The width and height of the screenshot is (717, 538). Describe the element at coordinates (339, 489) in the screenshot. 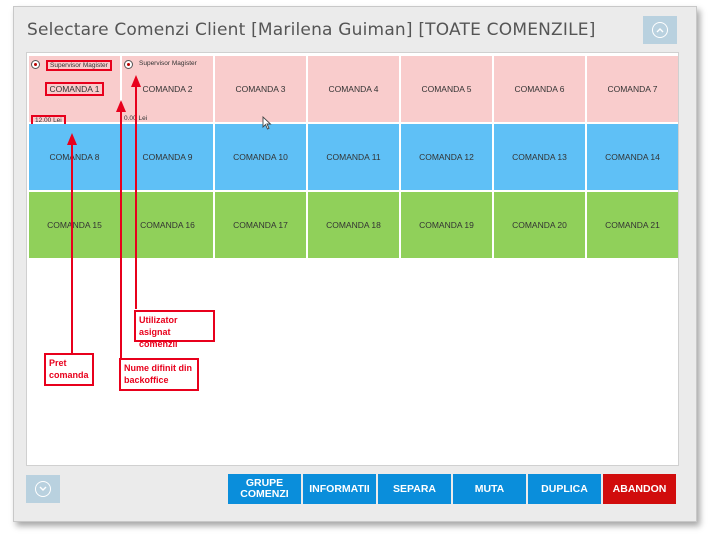

I see `informatii-button: INFORMATII` at that location.